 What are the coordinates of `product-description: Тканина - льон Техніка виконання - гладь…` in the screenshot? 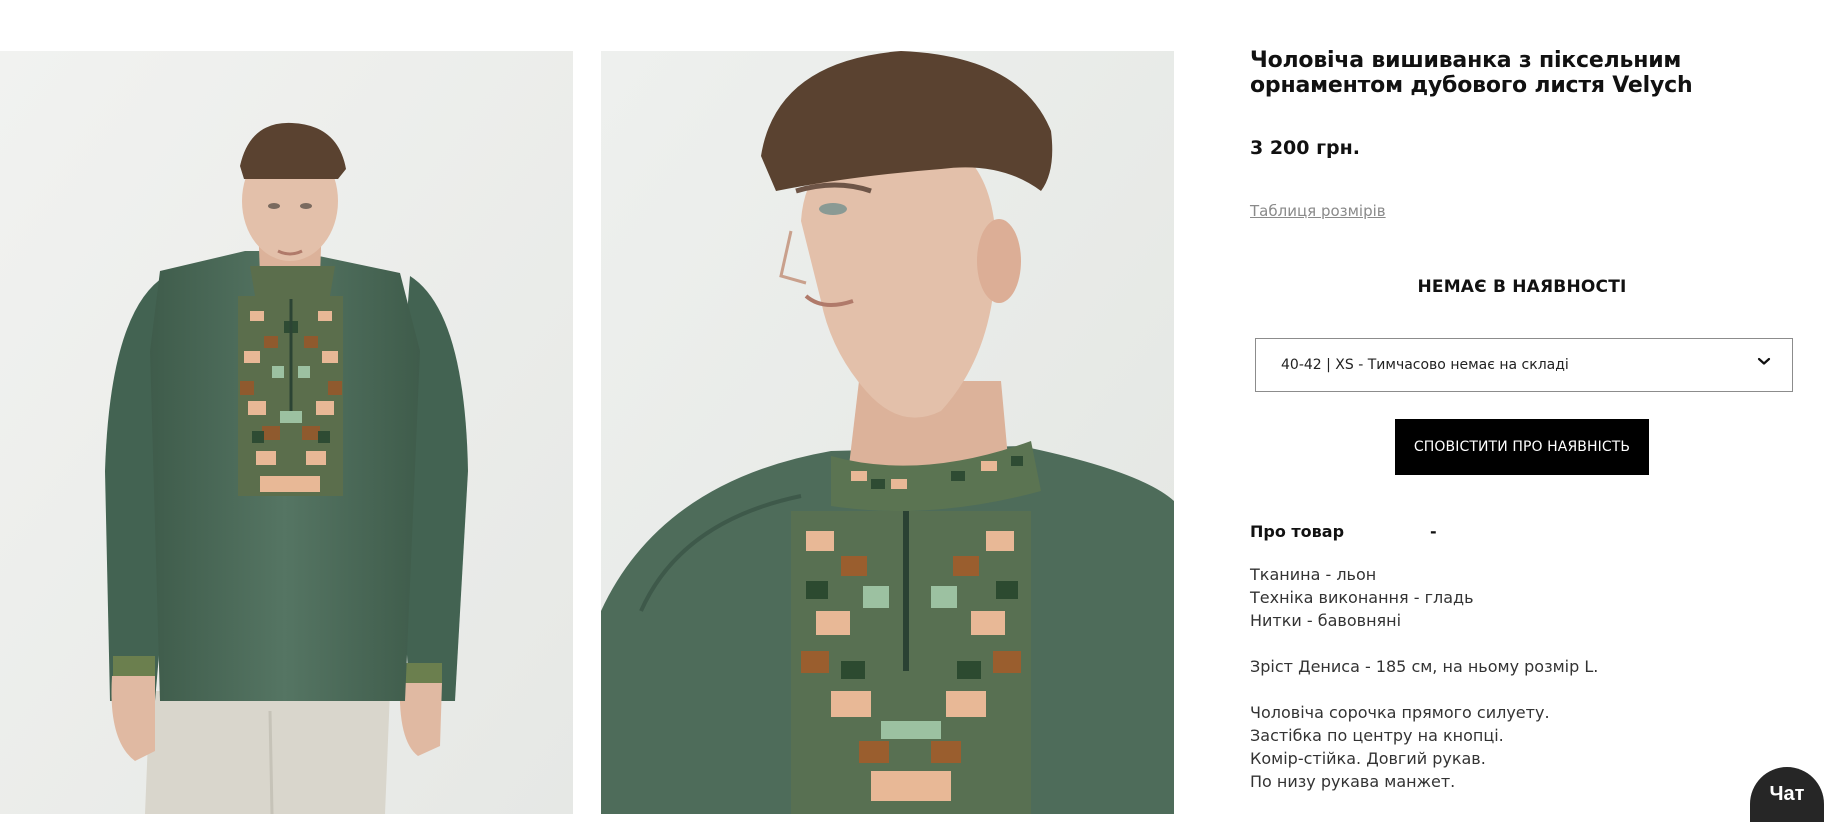 It's located at (1424, 678).